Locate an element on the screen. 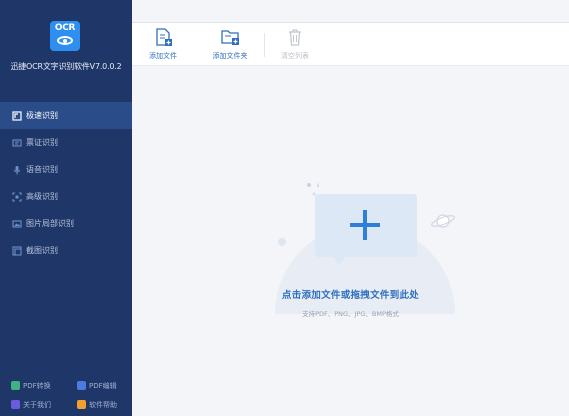  sidebar-item-screenshot: 截图识别 is located at coordinates (66, 250).